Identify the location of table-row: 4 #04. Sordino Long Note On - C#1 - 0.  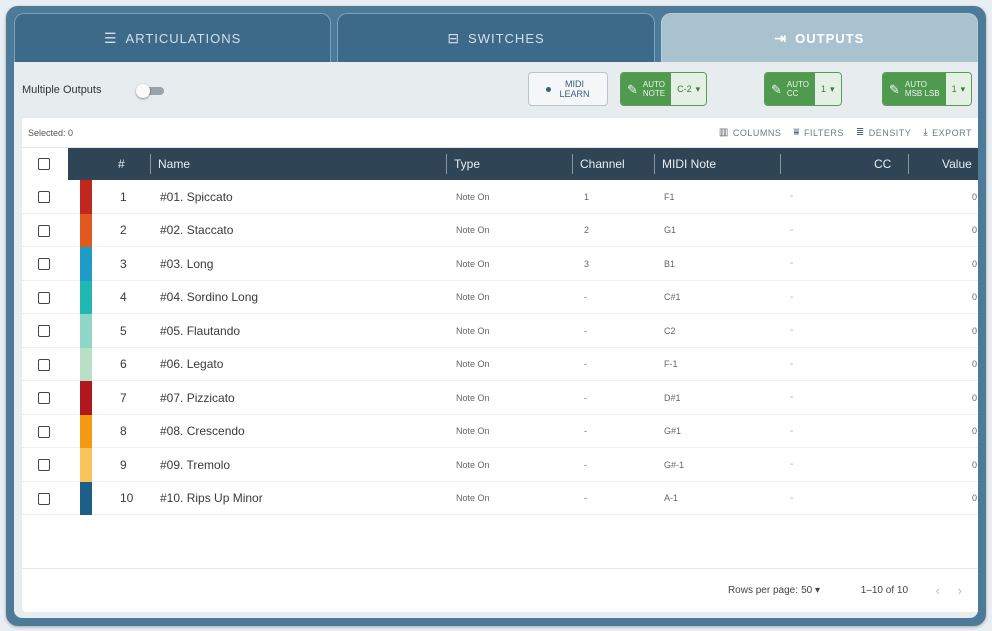
(500, 297).